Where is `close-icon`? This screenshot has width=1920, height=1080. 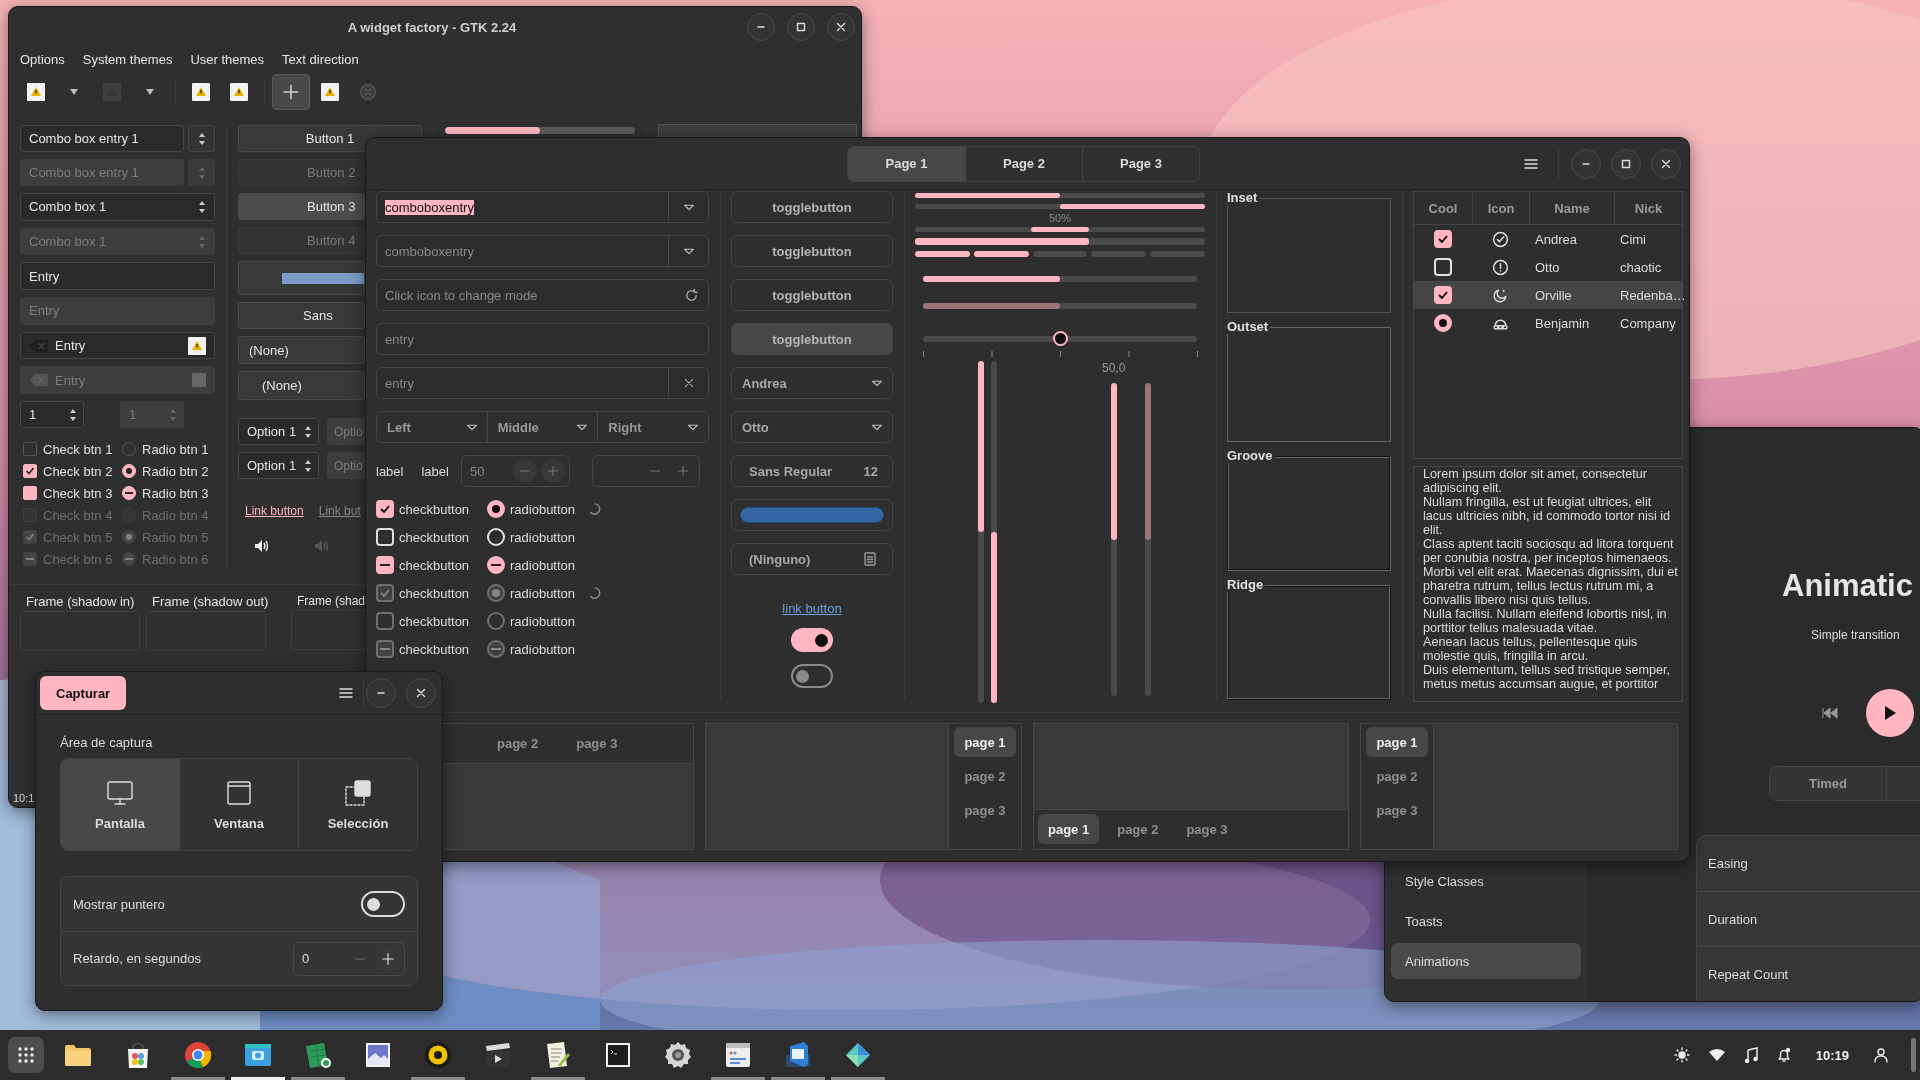 close-icon is located at coordinates (1666, 163).